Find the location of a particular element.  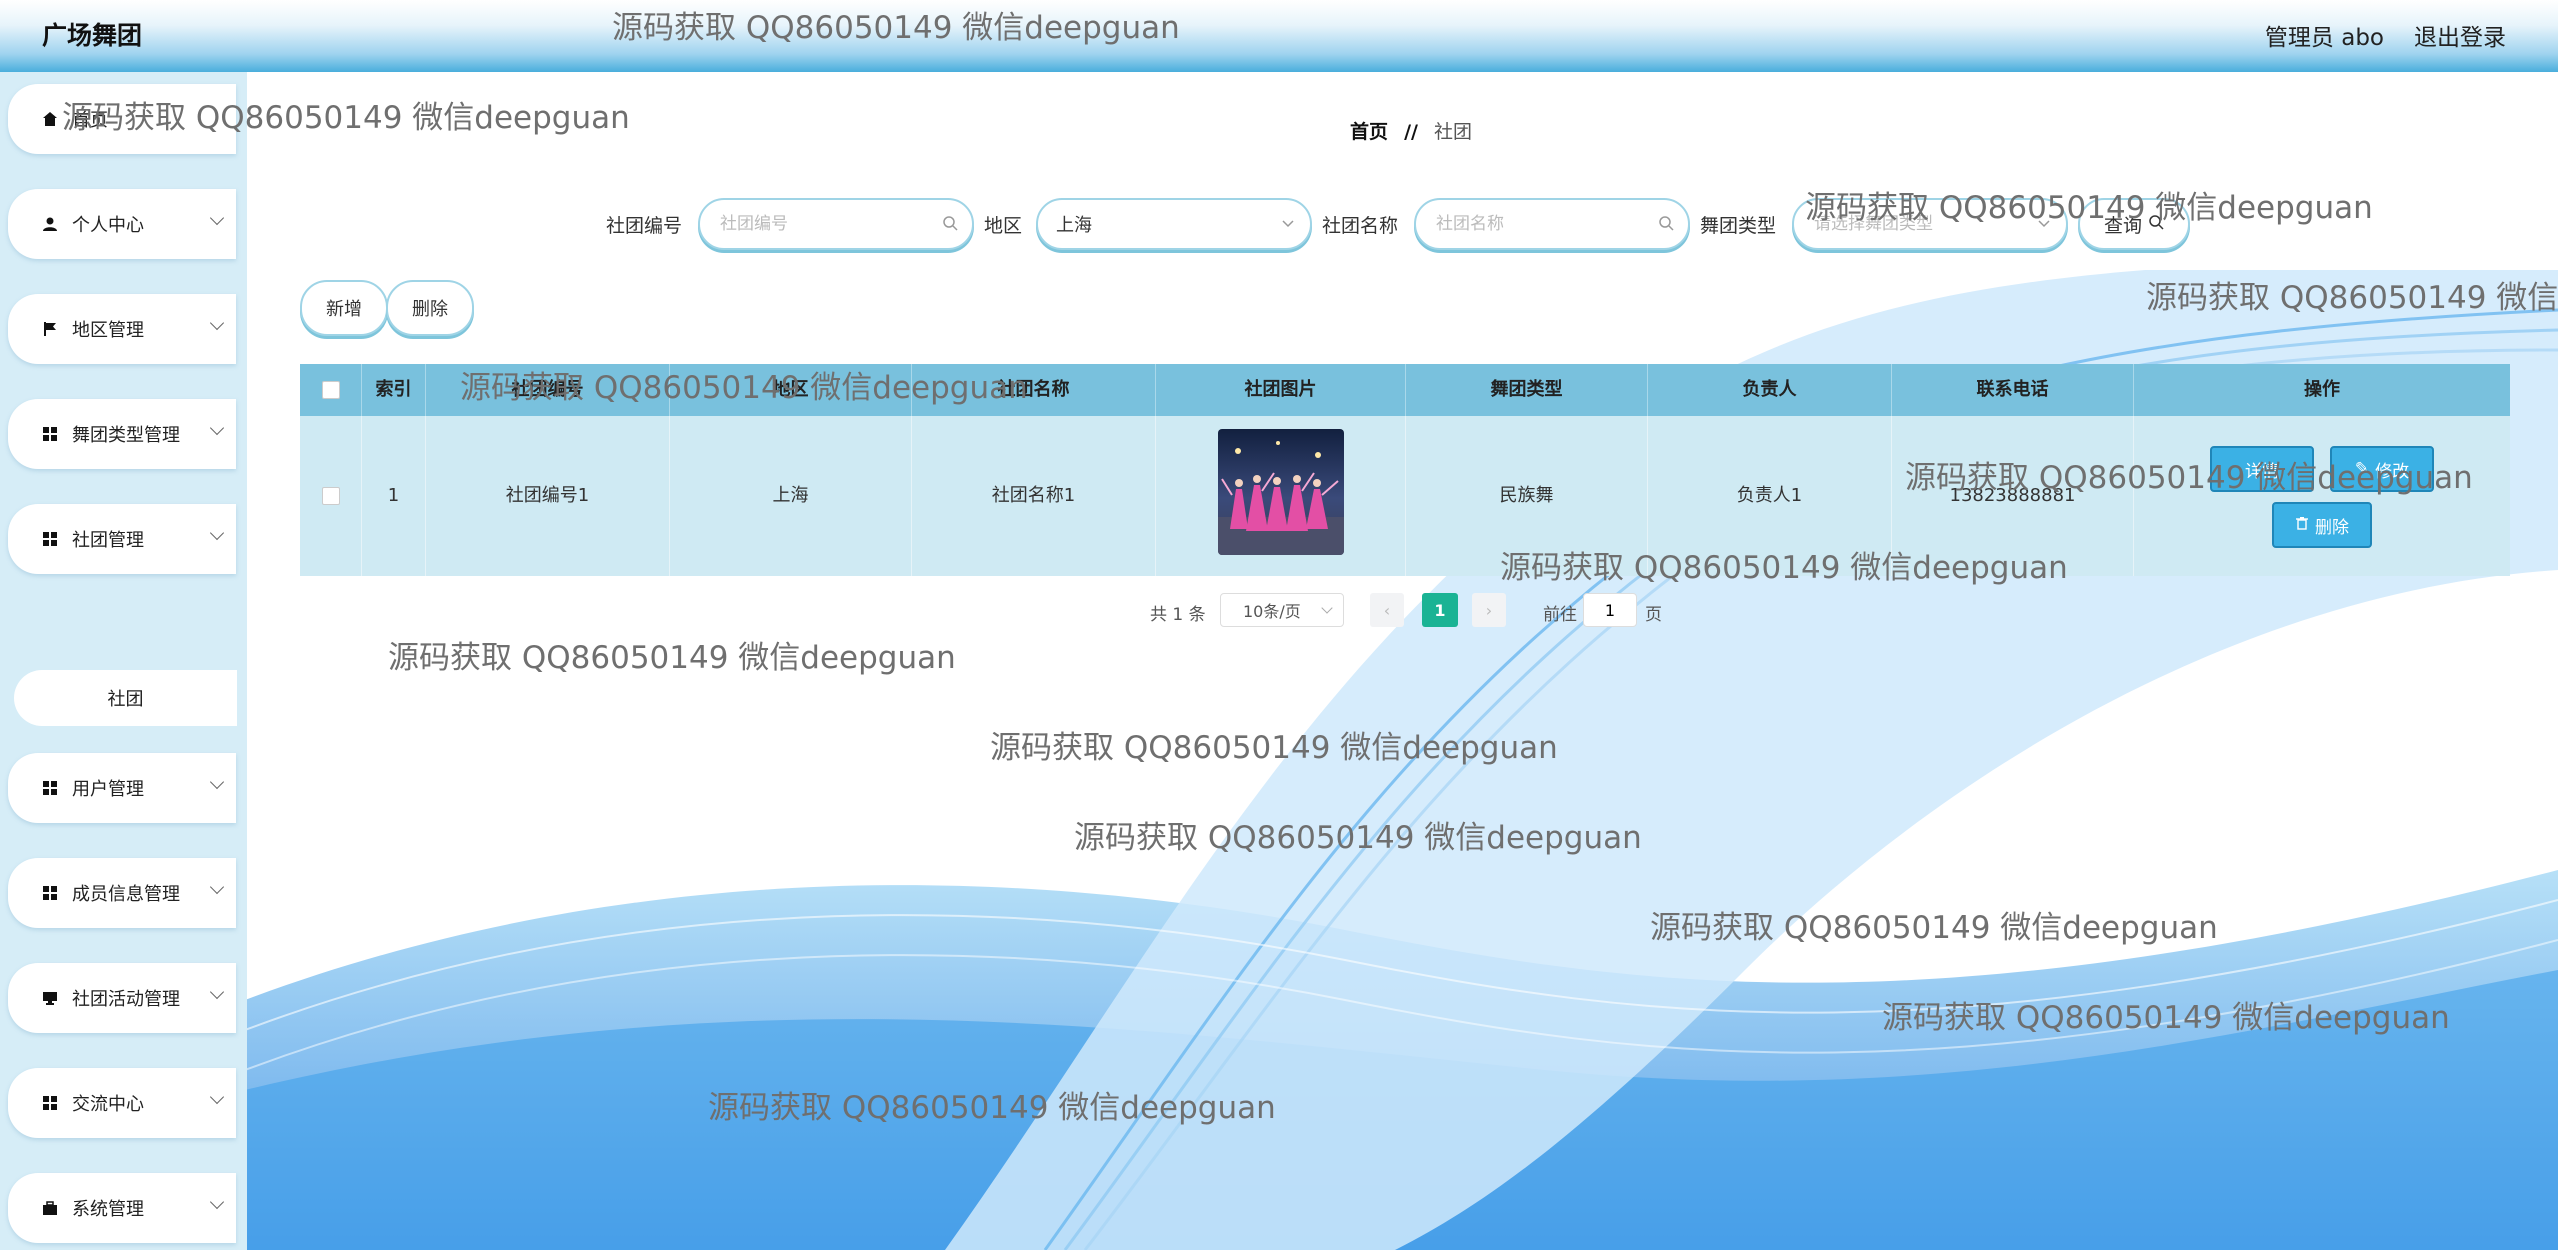

cell-dance-type: 民族舞 is located at coordinates (1527, 496).